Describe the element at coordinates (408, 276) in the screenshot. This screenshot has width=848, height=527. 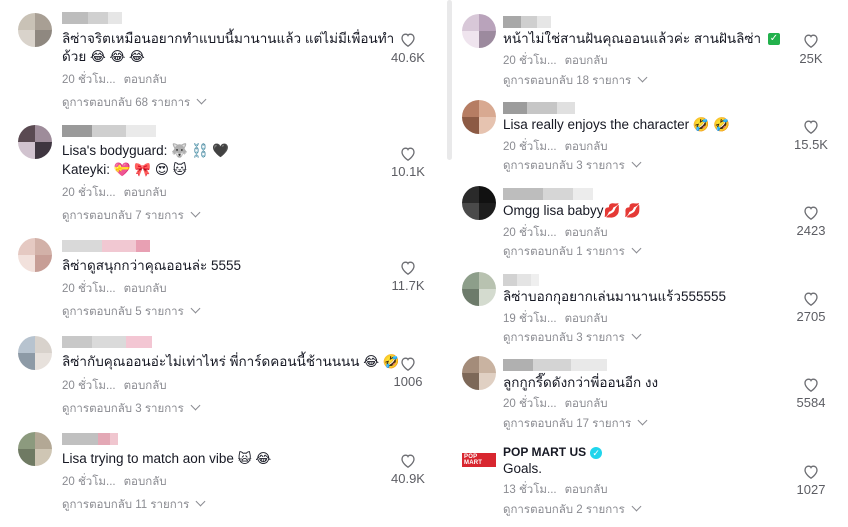
I see `like-button: 11.7K` at that location.